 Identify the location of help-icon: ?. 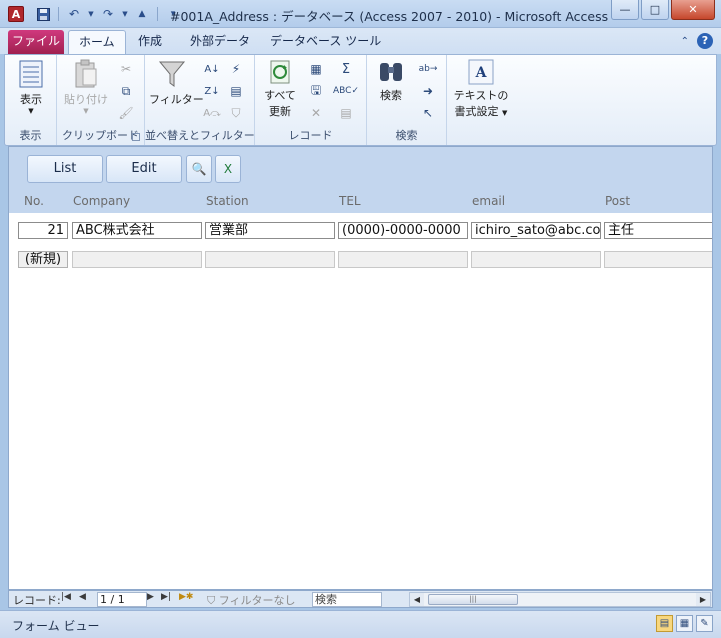
(705, 41).